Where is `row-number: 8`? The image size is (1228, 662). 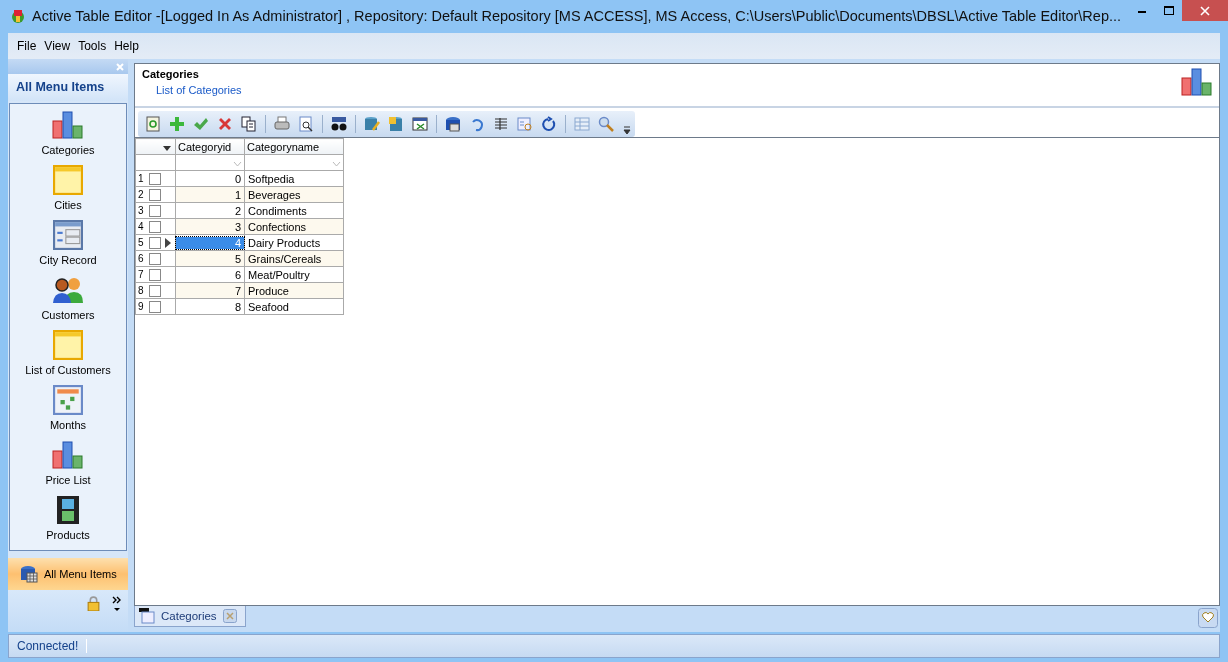
row-number: 8 is located at coordinates (141, 290).